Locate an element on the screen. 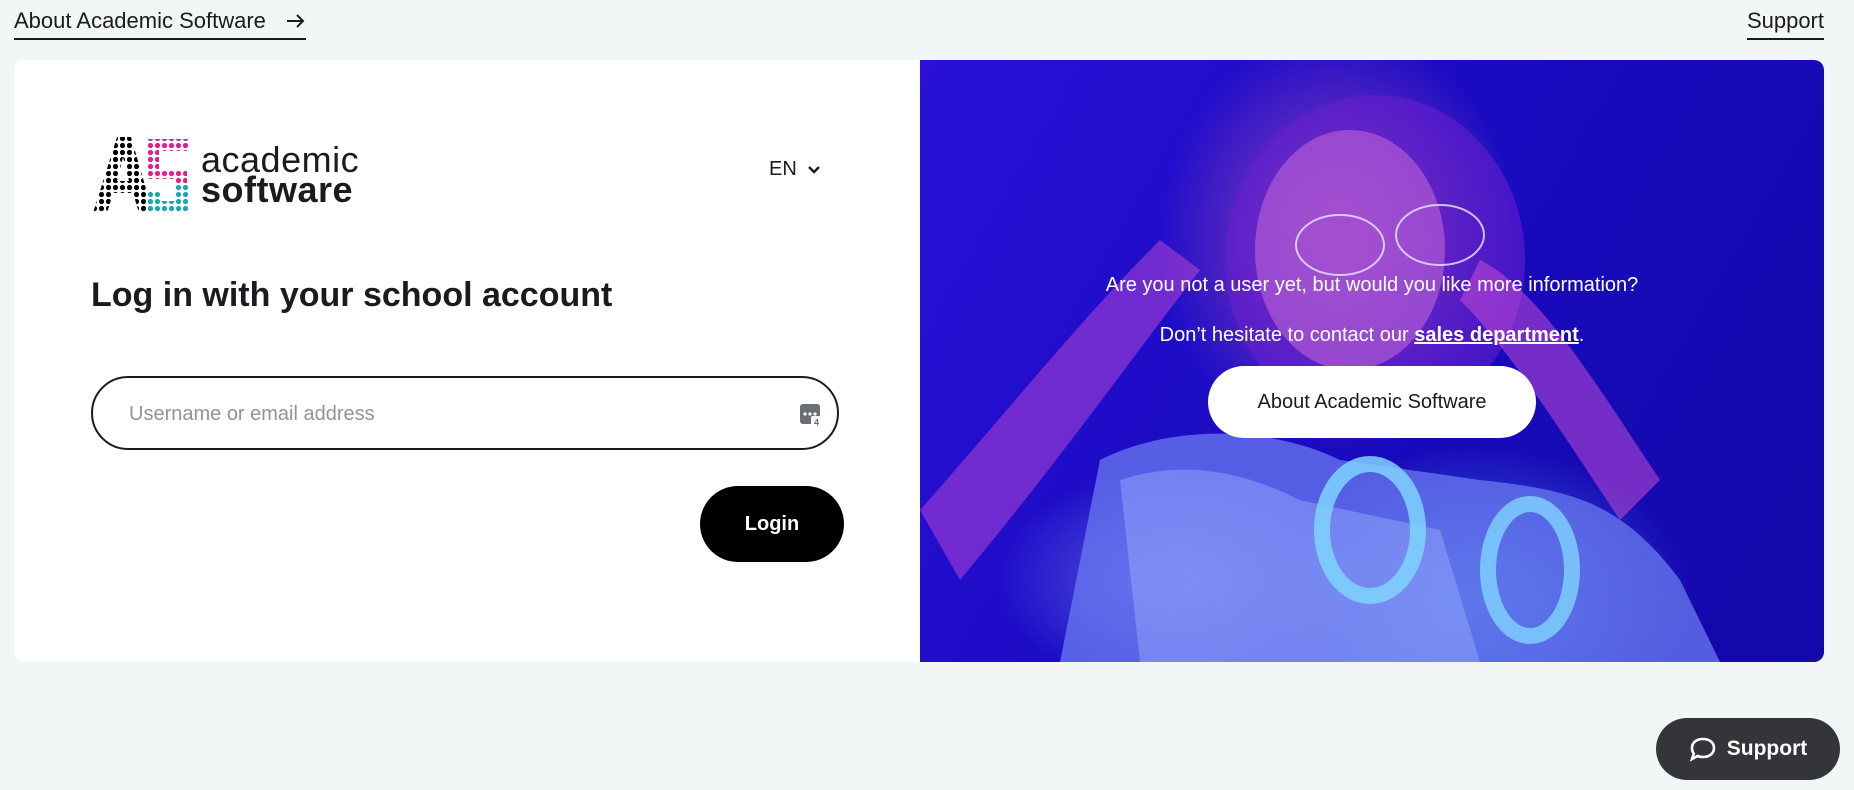 The width and height of the screenshot is (1854, 790). chat-bubble-icon is located at coordinates (1702, 749).